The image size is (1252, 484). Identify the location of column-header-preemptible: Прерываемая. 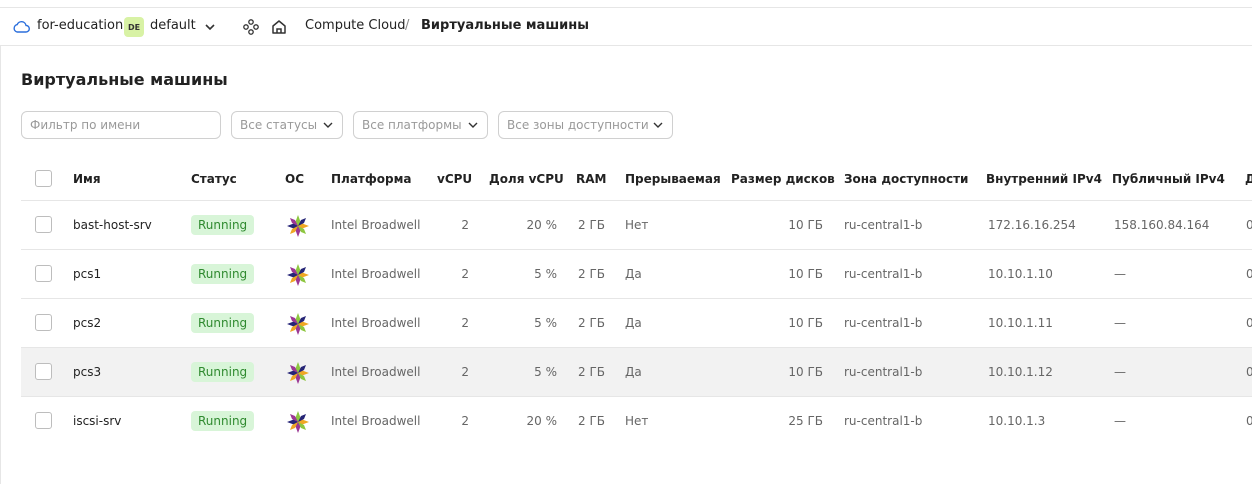
(673, 179).